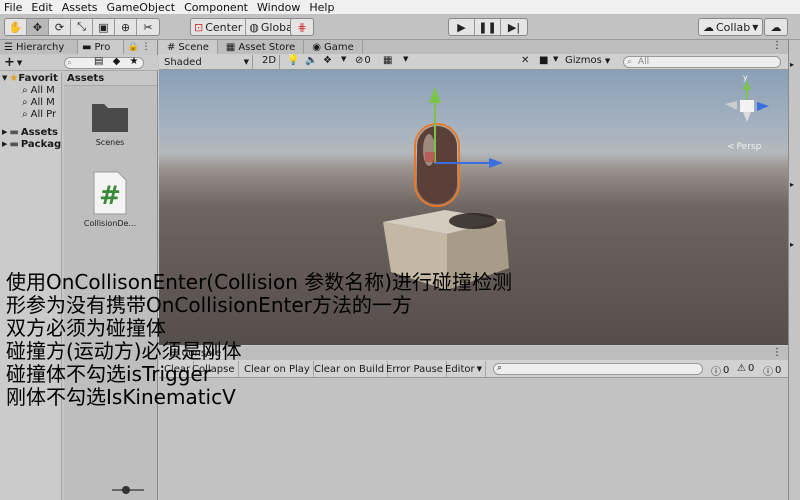  I want to click on grid-icon: #, so click(171, 47).